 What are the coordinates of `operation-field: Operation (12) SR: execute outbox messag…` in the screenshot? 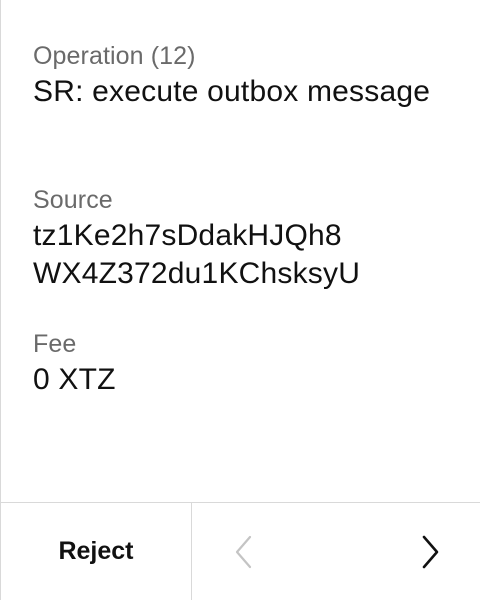 It's located at (231, 75).